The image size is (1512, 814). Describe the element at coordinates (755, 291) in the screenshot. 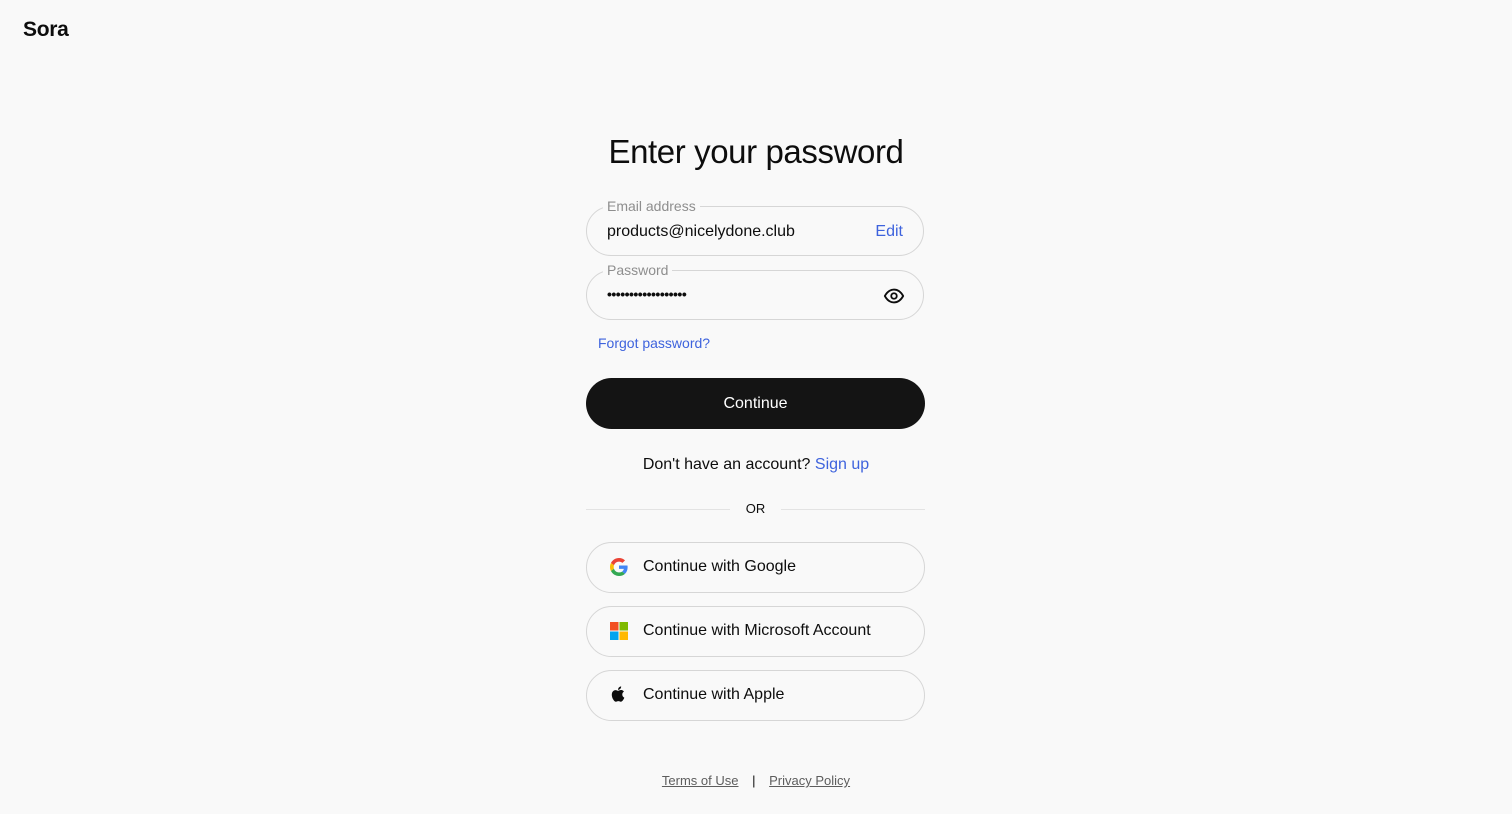

I see `password-field: Password ••••••••••••••••••` at that location.